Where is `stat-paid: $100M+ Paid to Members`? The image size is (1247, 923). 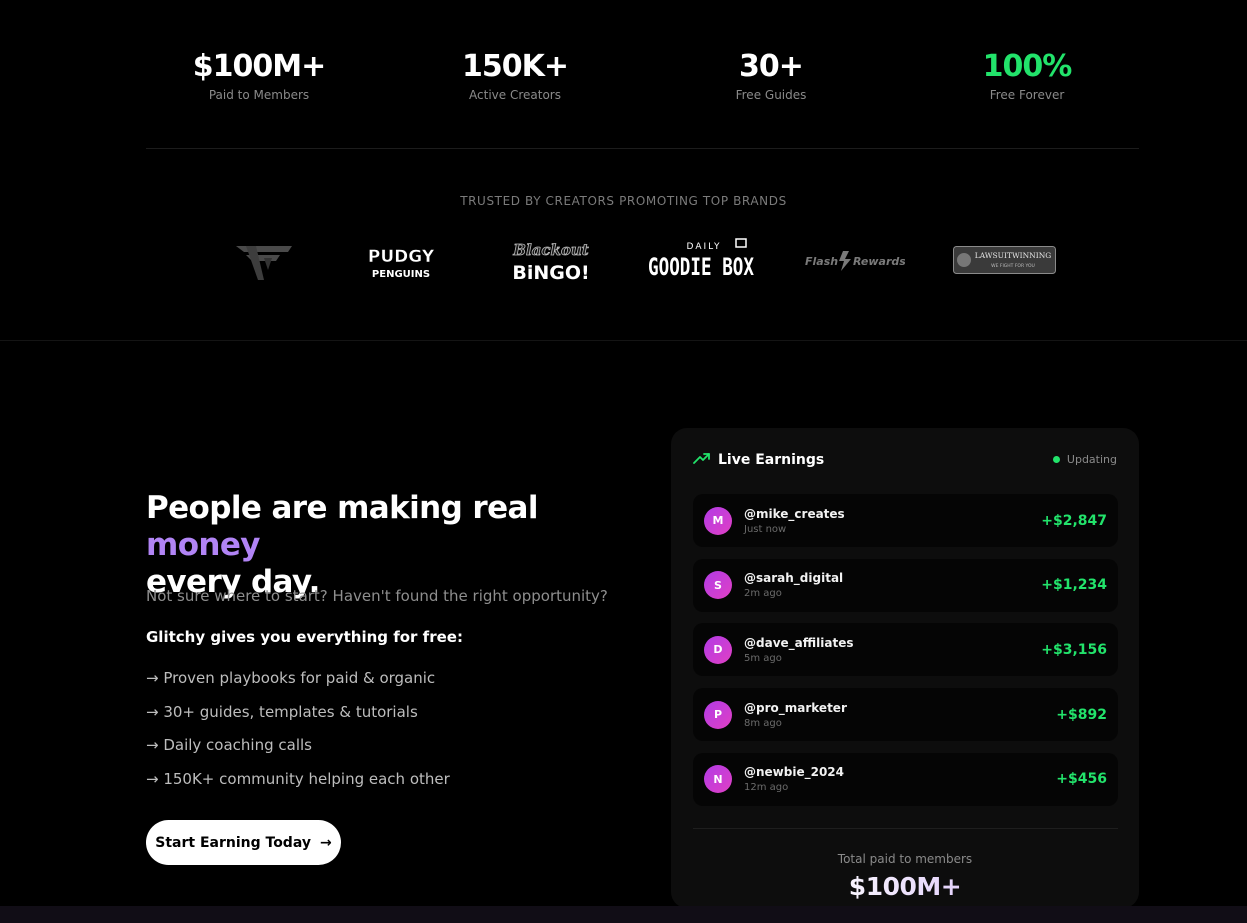 stat-paid: $100M+ Paid to Members is located at coordinates (259, 75).